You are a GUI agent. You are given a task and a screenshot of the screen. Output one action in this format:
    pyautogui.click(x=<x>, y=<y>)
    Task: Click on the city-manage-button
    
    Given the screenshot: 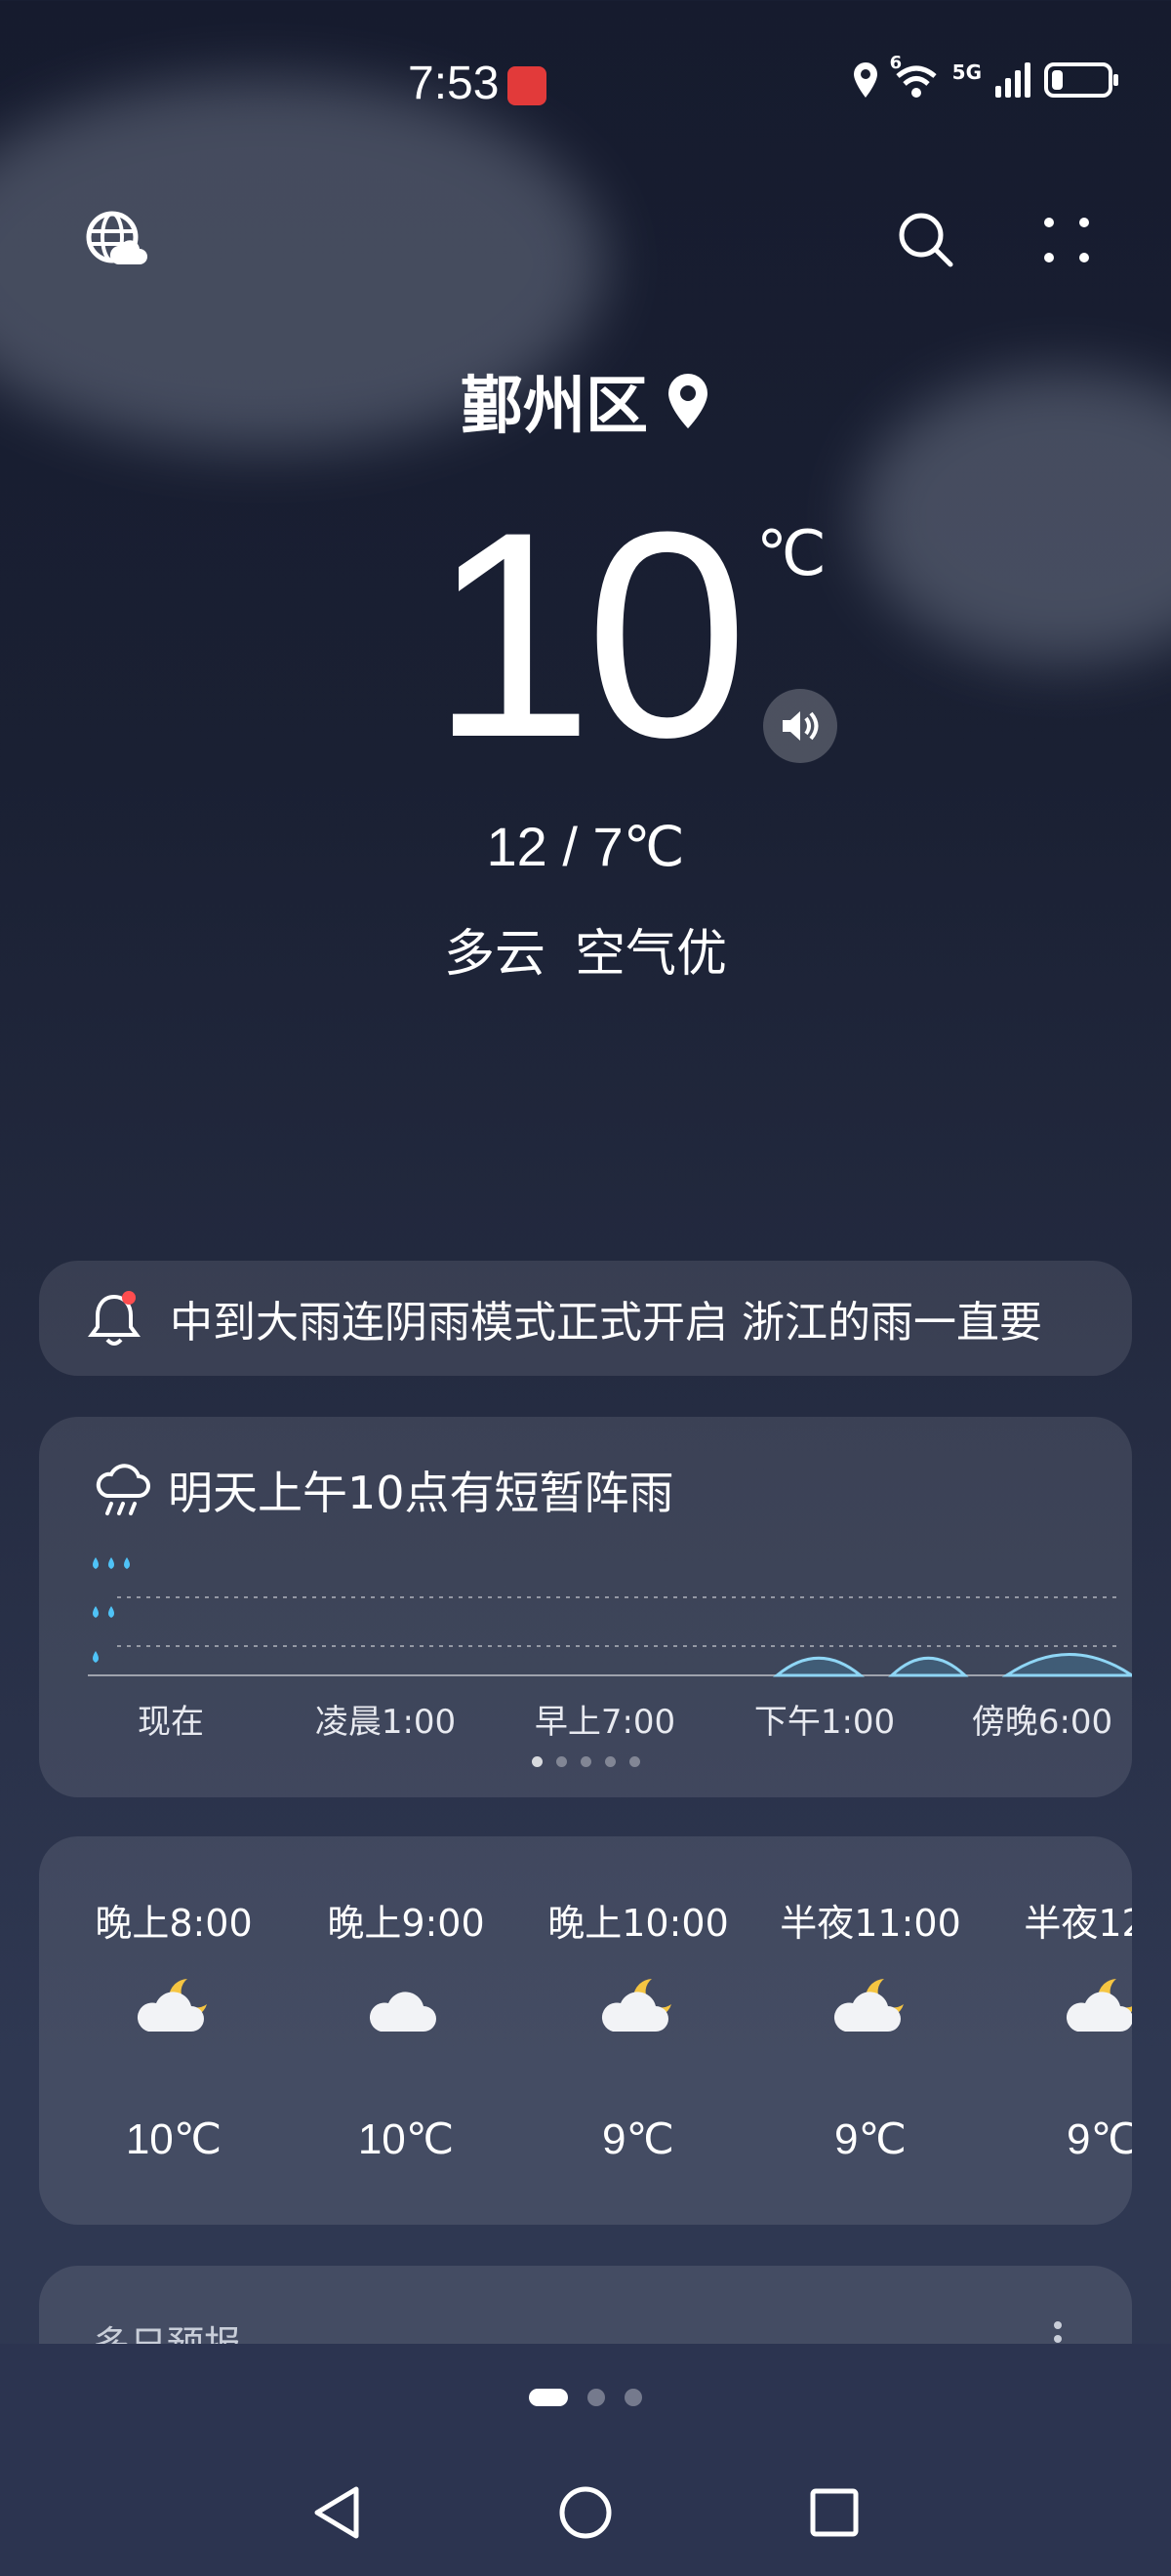 What is the action you would take?
    pyautogui.click(x=115, y=240)
    